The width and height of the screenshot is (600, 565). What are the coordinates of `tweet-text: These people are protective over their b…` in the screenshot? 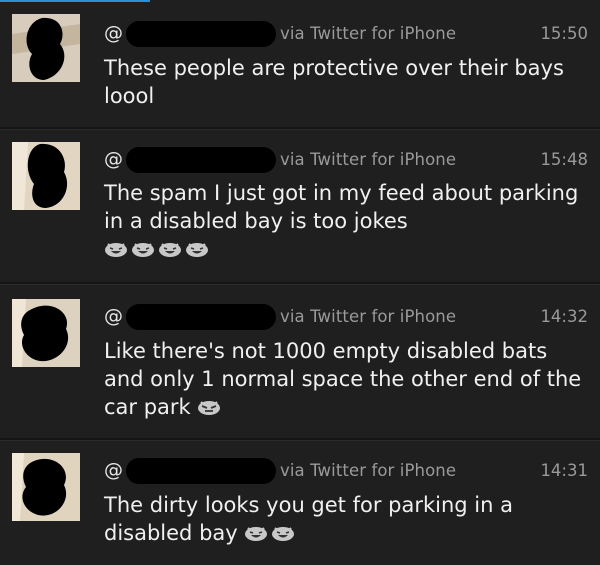 It's located at (348, 82).